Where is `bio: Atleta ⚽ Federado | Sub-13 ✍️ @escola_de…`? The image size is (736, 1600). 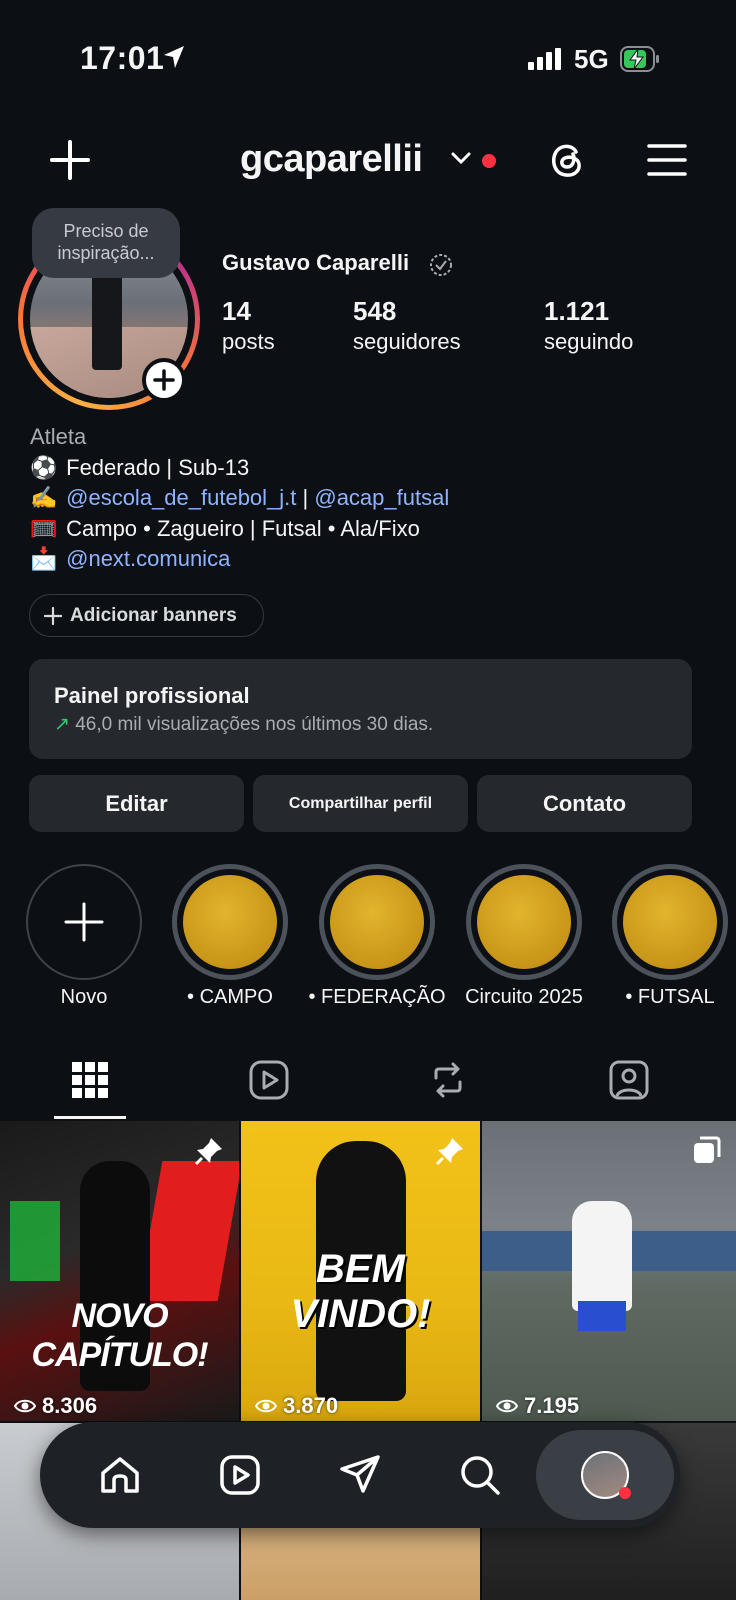 bio: Atleta ⚽ Federado | Sub-13 ✍️ @escola_de… is located at coordinates (239, 498).